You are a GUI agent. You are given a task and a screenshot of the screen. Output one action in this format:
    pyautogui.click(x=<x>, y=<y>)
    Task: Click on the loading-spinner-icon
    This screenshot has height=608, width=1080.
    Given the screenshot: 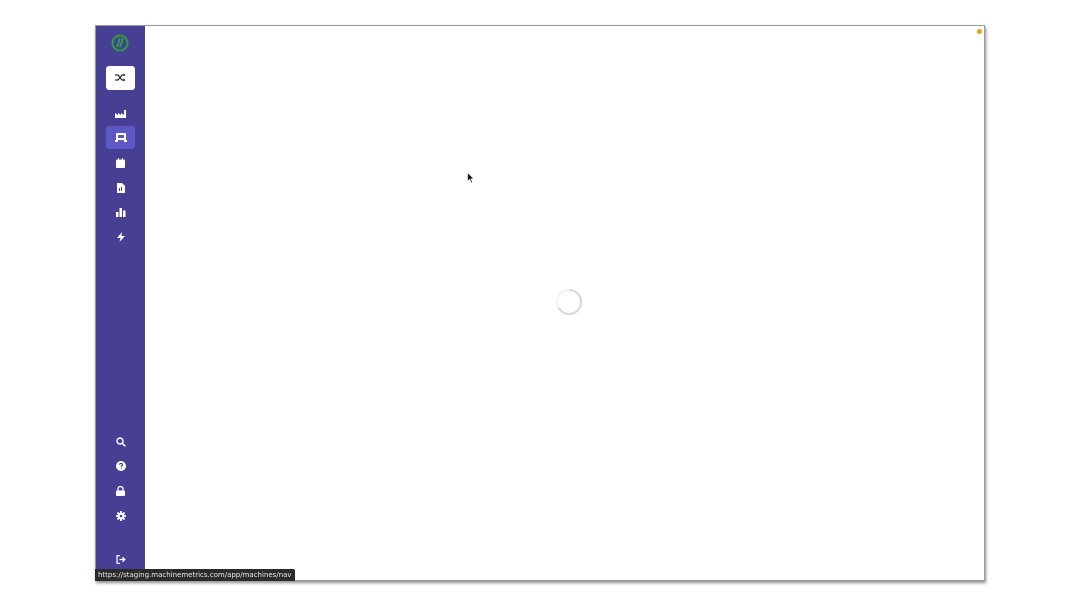 What is the action you would take?
    pyautogui.click(x=569, y=302)
    